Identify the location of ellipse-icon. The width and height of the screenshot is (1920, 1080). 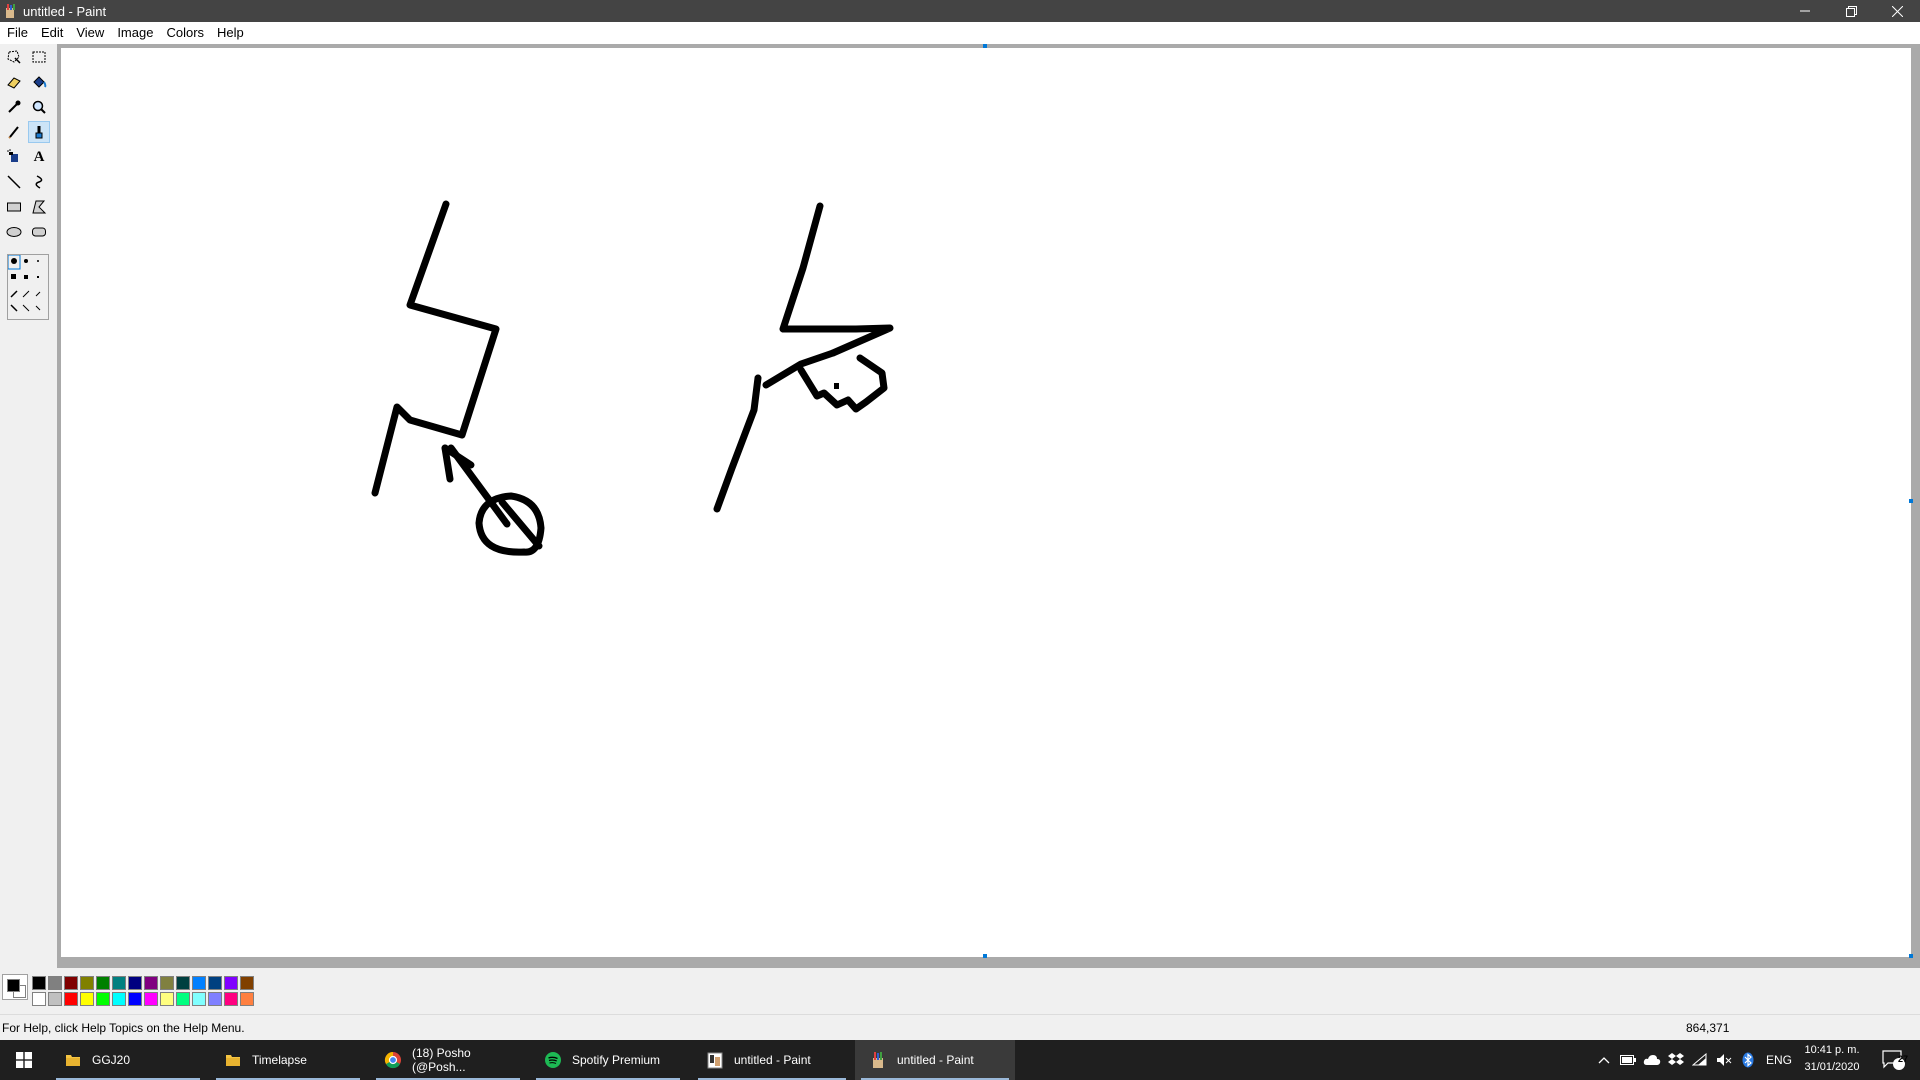
(14, 232).